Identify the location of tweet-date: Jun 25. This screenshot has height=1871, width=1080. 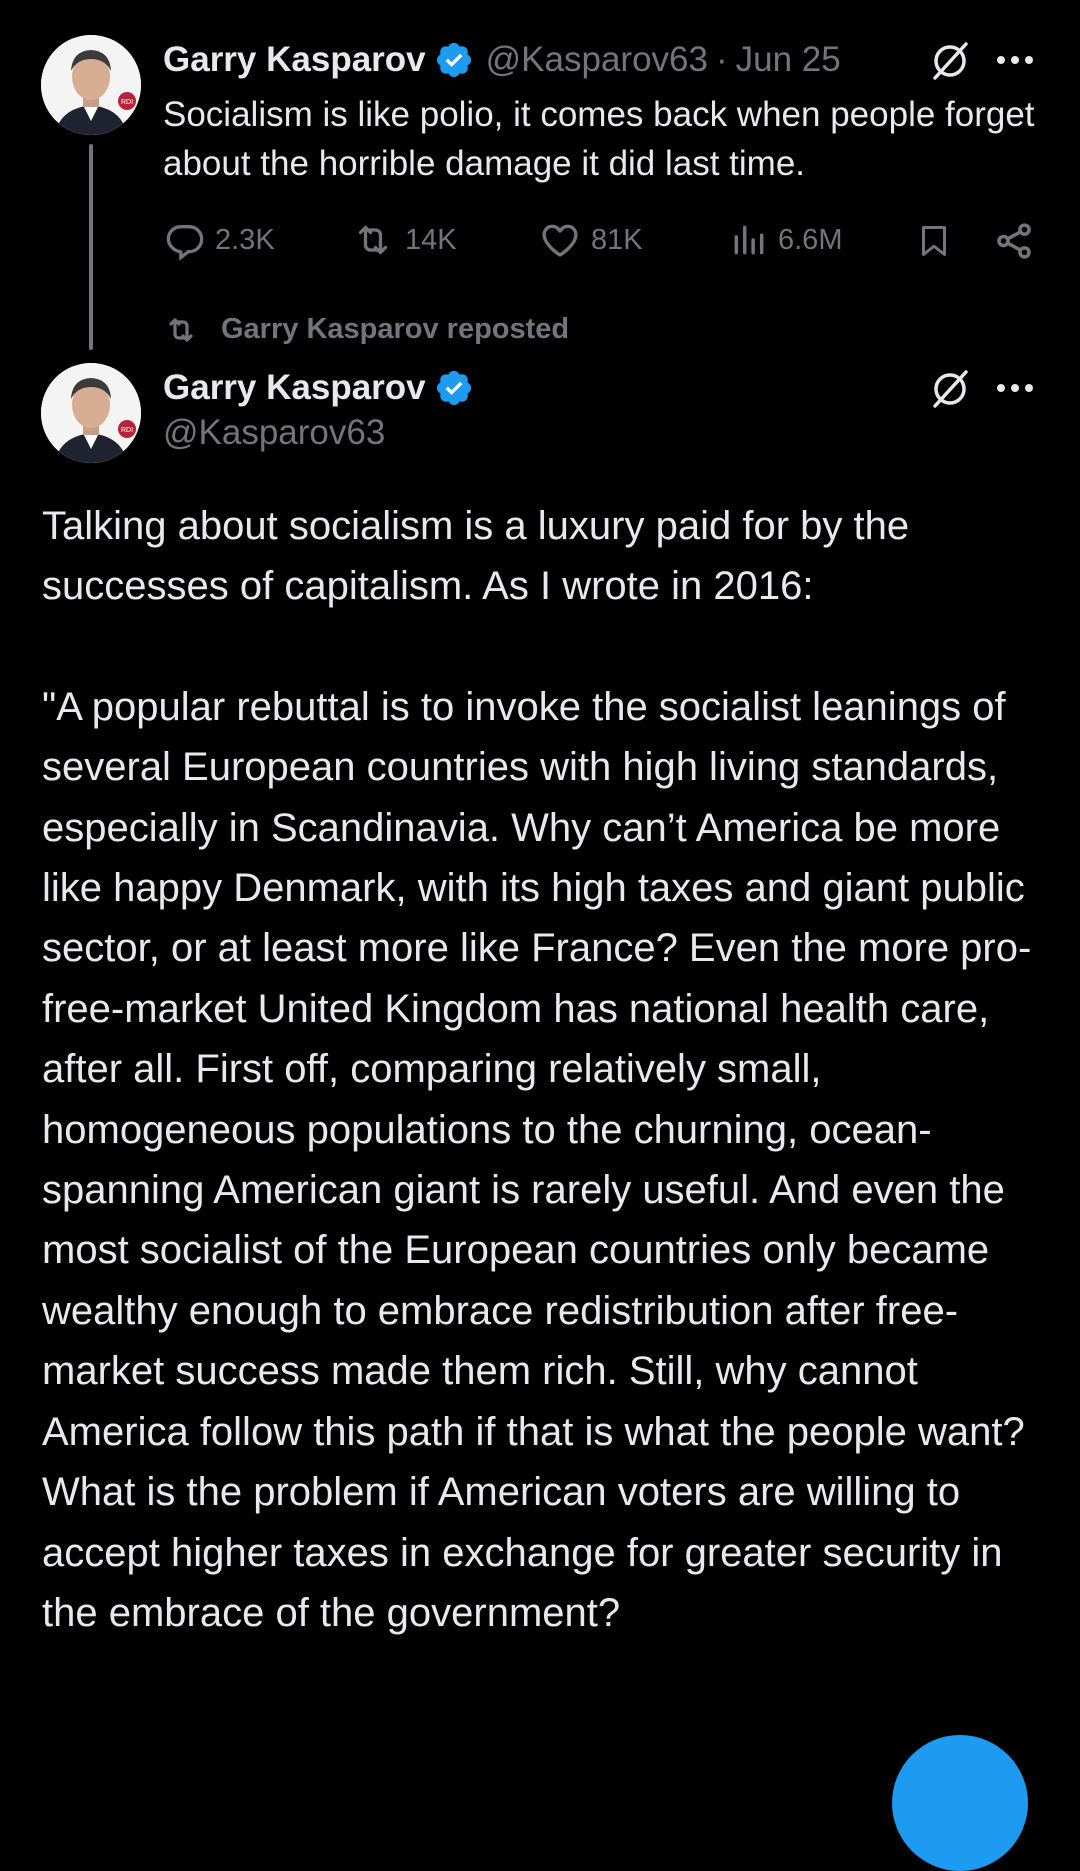
(788, 60).